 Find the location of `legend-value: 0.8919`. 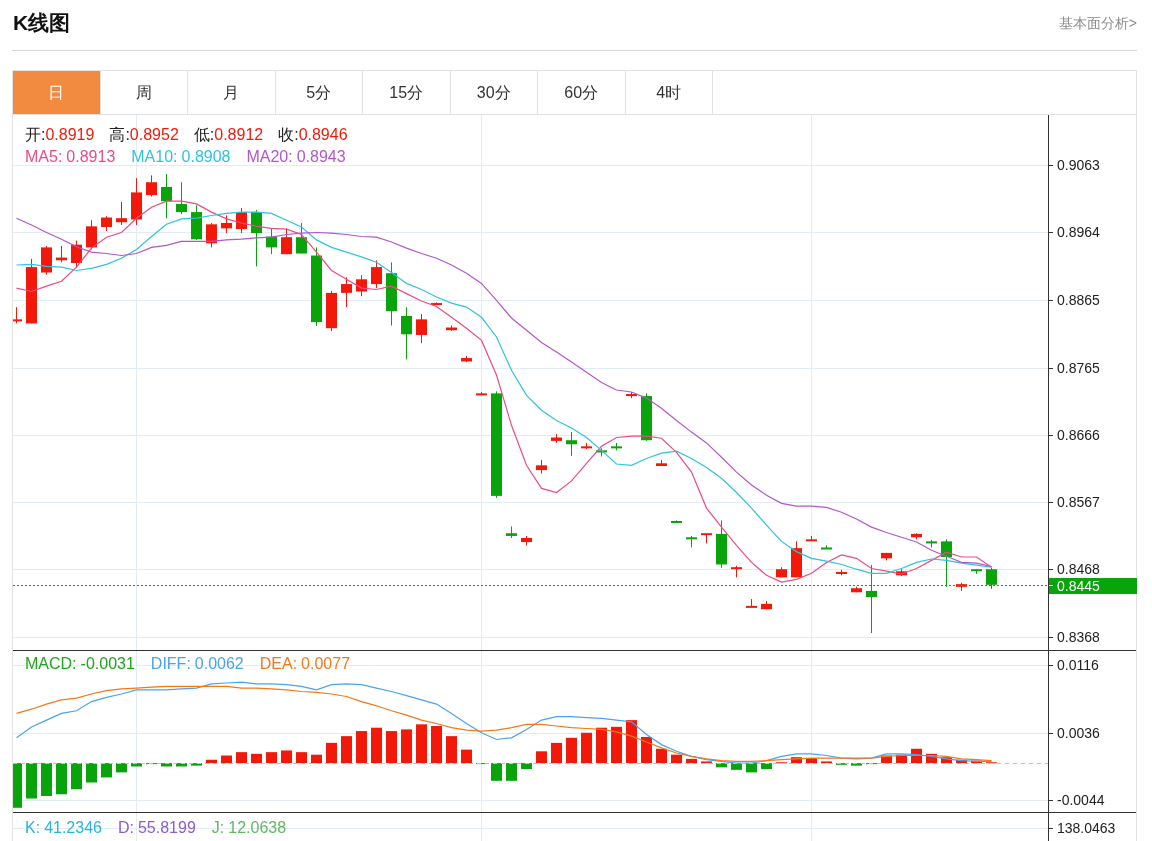

legend-value: 0.8919 is located at coordinates (70, 135).